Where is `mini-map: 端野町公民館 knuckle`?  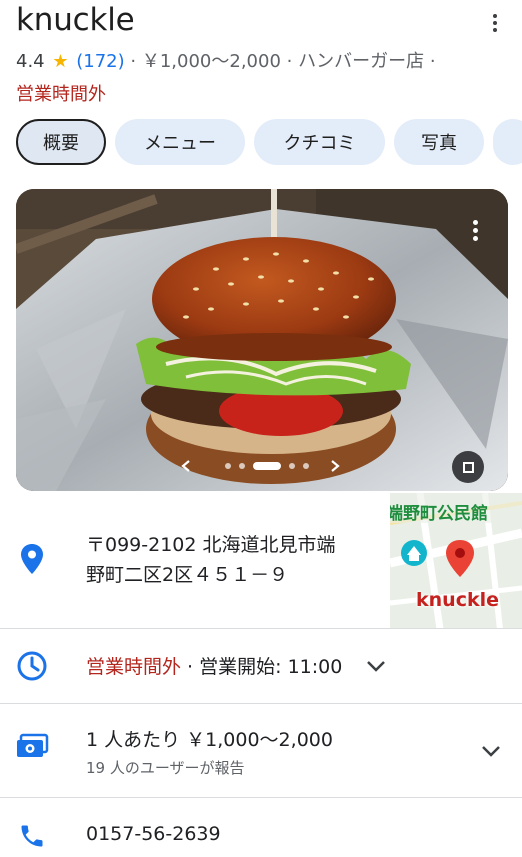
mini-map: 端野町公民館 knuckle is located at coordinates (456, 561).